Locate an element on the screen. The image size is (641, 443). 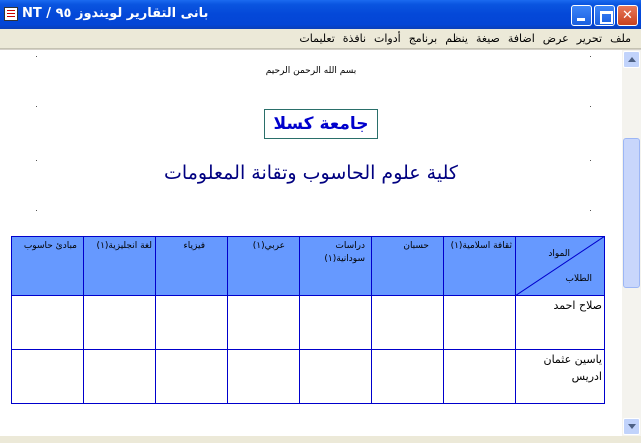
close-button is located at coordinates (627, 15).